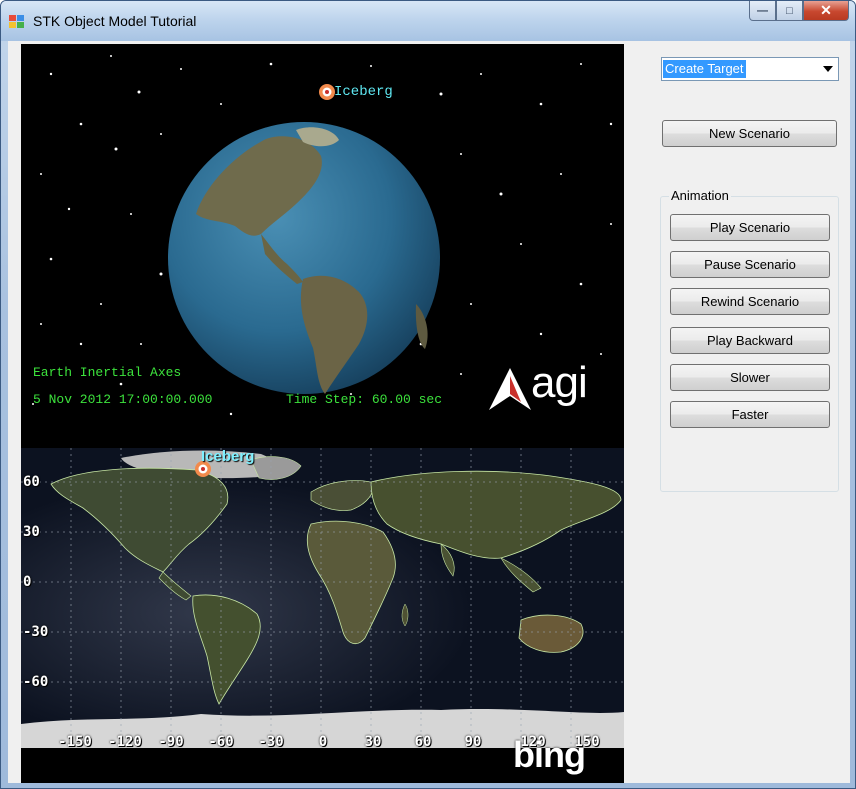  I want to click on time-step-label: Time Step: 60.00 sec, so click(364, 399).